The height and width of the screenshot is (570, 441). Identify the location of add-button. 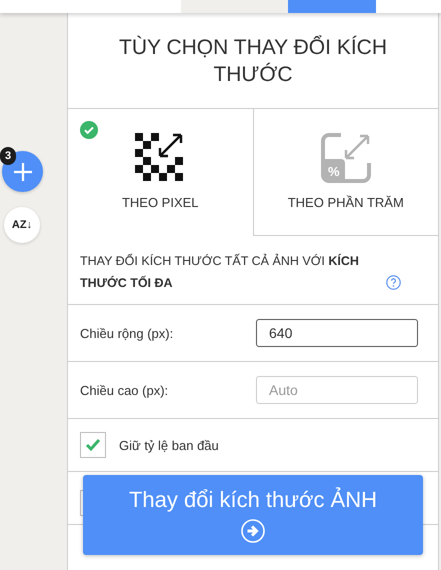
(22, 171).